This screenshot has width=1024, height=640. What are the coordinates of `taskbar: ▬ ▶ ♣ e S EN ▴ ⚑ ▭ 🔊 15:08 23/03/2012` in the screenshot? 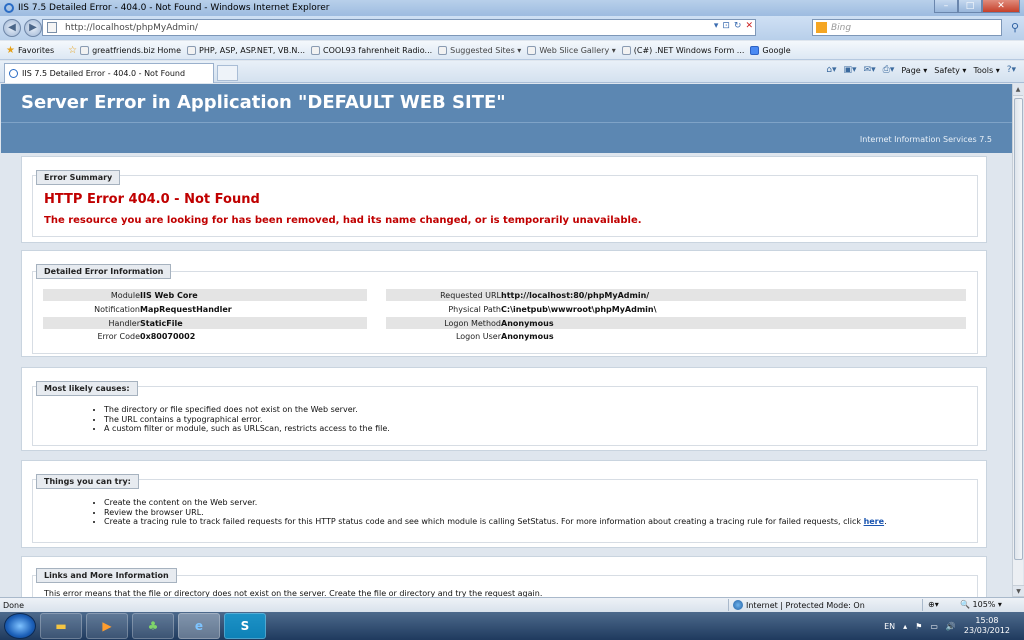 It's located at (512, 626).